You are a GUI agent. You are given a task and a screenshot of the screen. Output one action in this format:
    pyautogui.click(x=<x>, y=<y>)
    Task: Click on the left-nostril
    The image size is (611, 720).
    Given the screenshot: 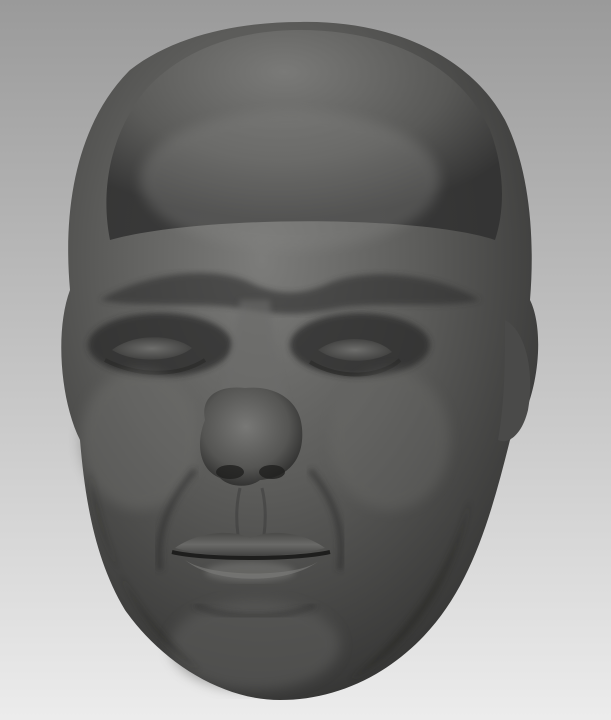 What is the action you would take?
    pyautogui.click(x=230, y=472)
    